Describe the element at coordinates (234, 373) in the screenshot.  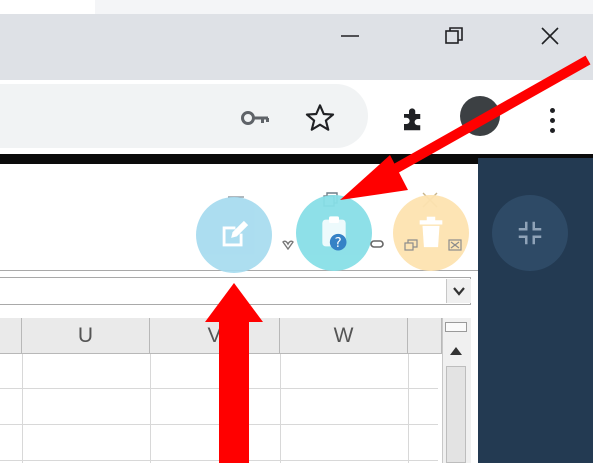
I see `red-arrow-vertical` at that location.